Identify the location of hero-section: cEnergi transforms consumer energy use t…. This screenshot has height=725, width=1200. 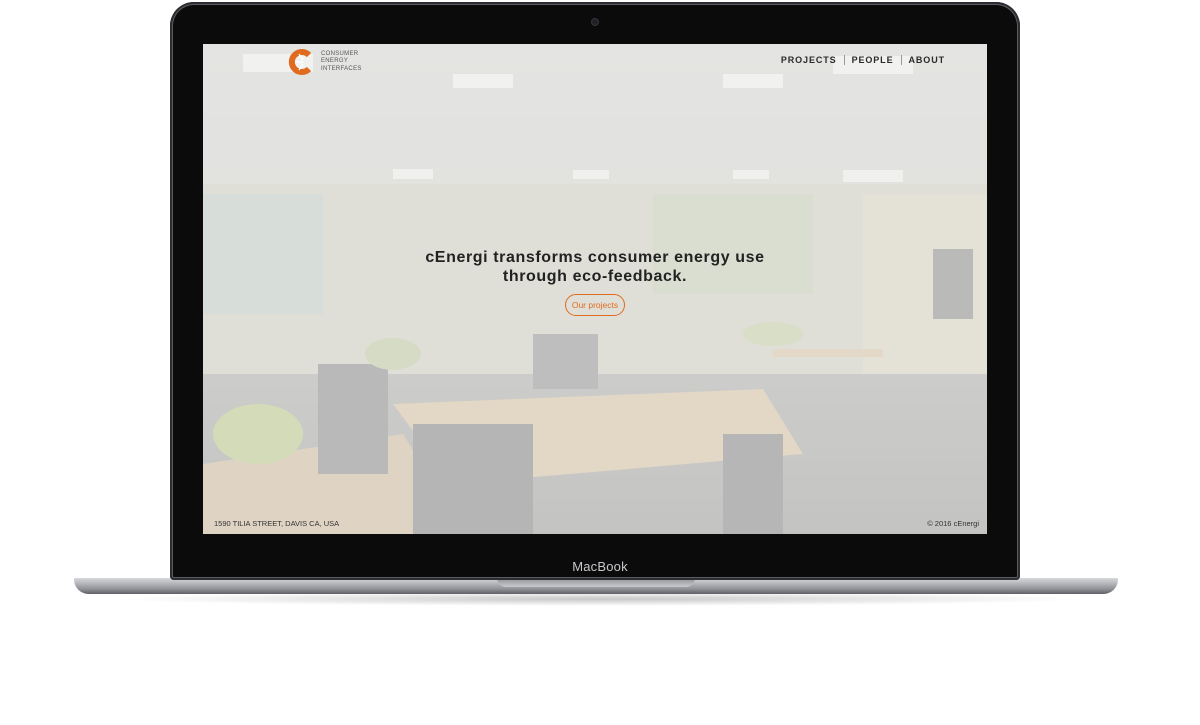
(595, 282).